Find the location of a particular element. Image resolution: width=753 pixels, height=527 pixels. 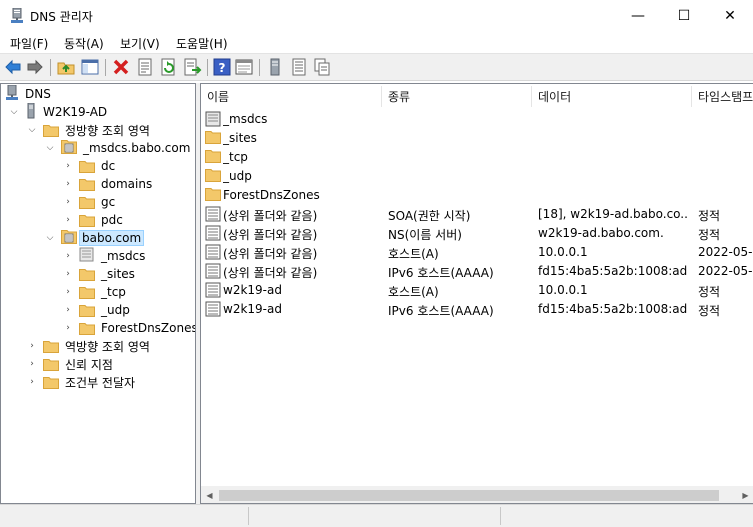

tree-item-domains: › domains is located at coordinates (108, 184).